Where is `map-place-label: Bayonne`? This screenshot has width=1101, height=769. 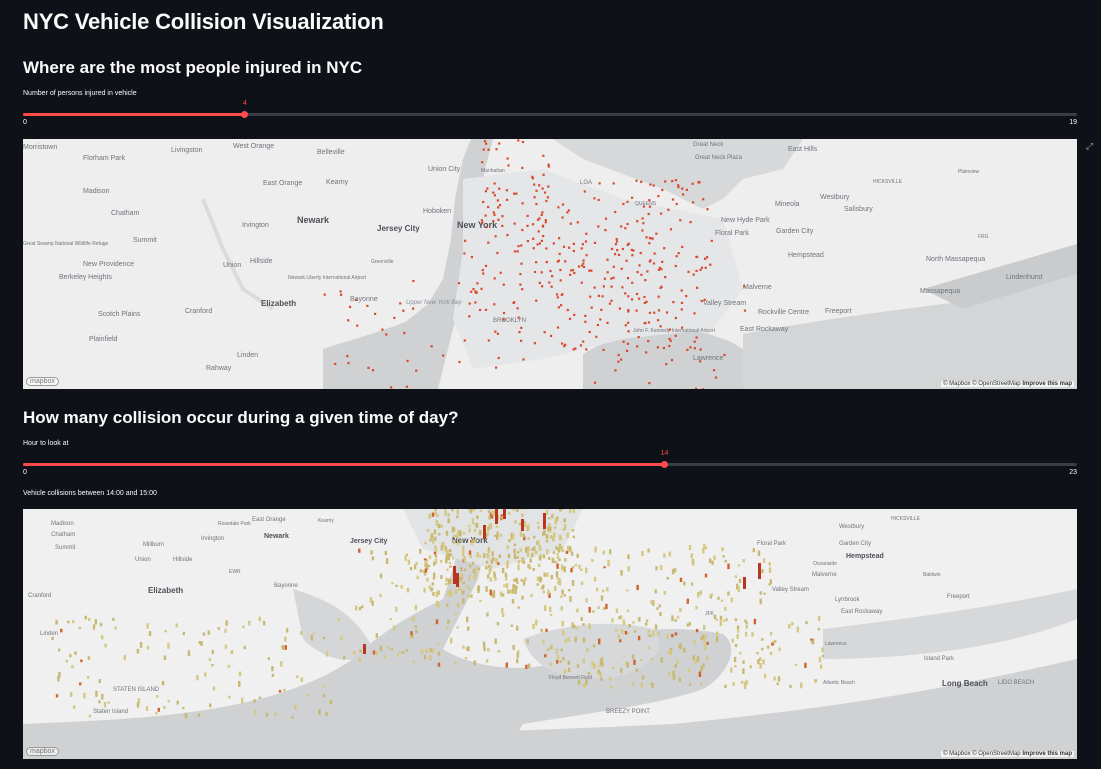 map-place-label: Bayonne is located at coordinates (364, 299).